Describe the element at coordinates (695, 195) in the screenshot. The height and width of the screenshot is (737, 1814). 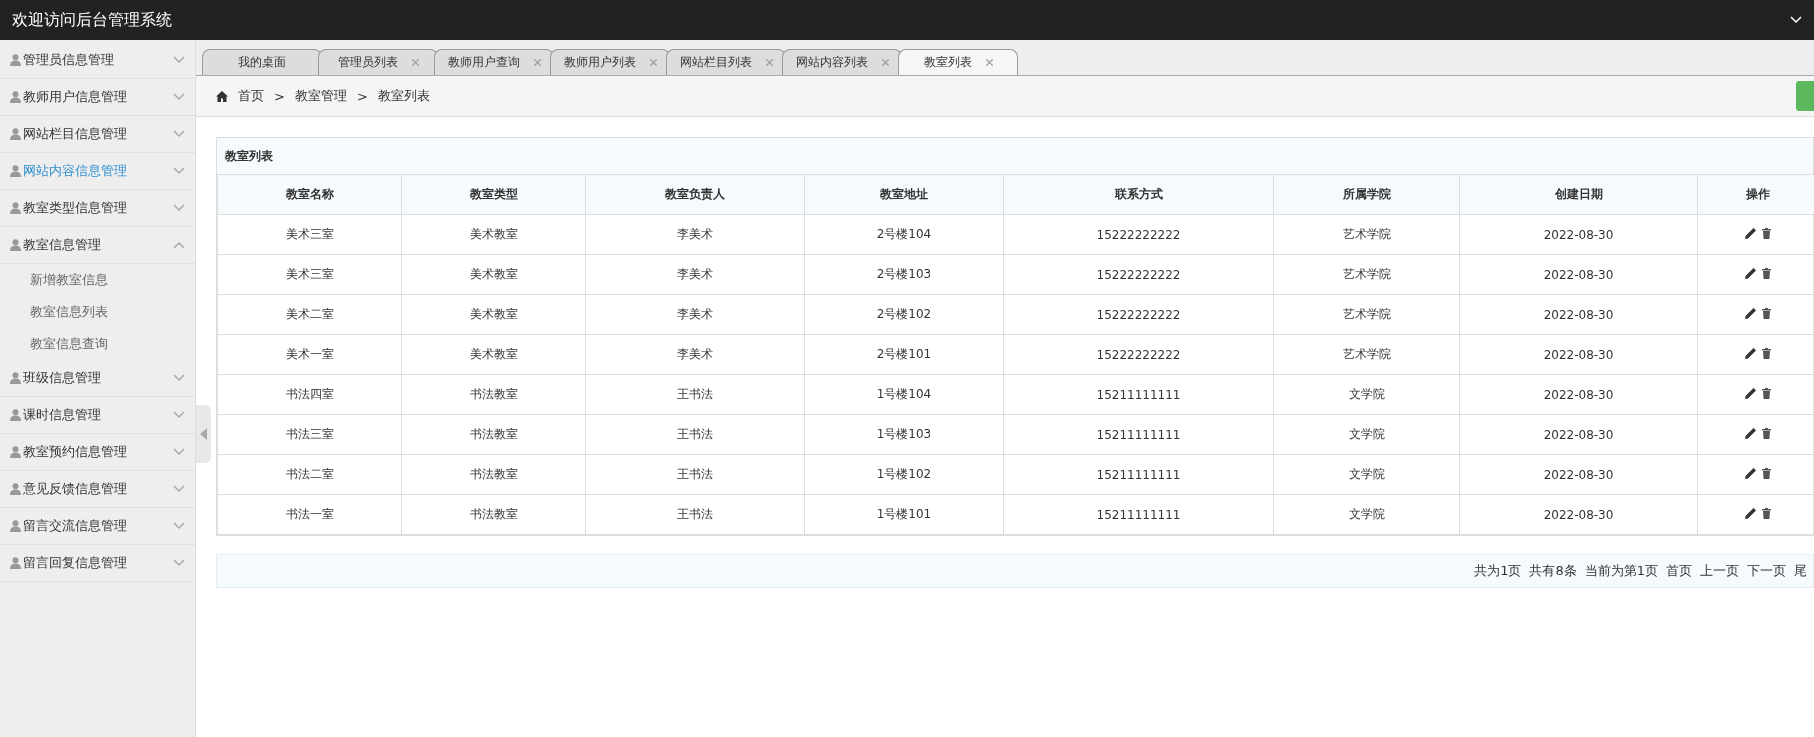
I see `column-header: 教室负责人` at that location.